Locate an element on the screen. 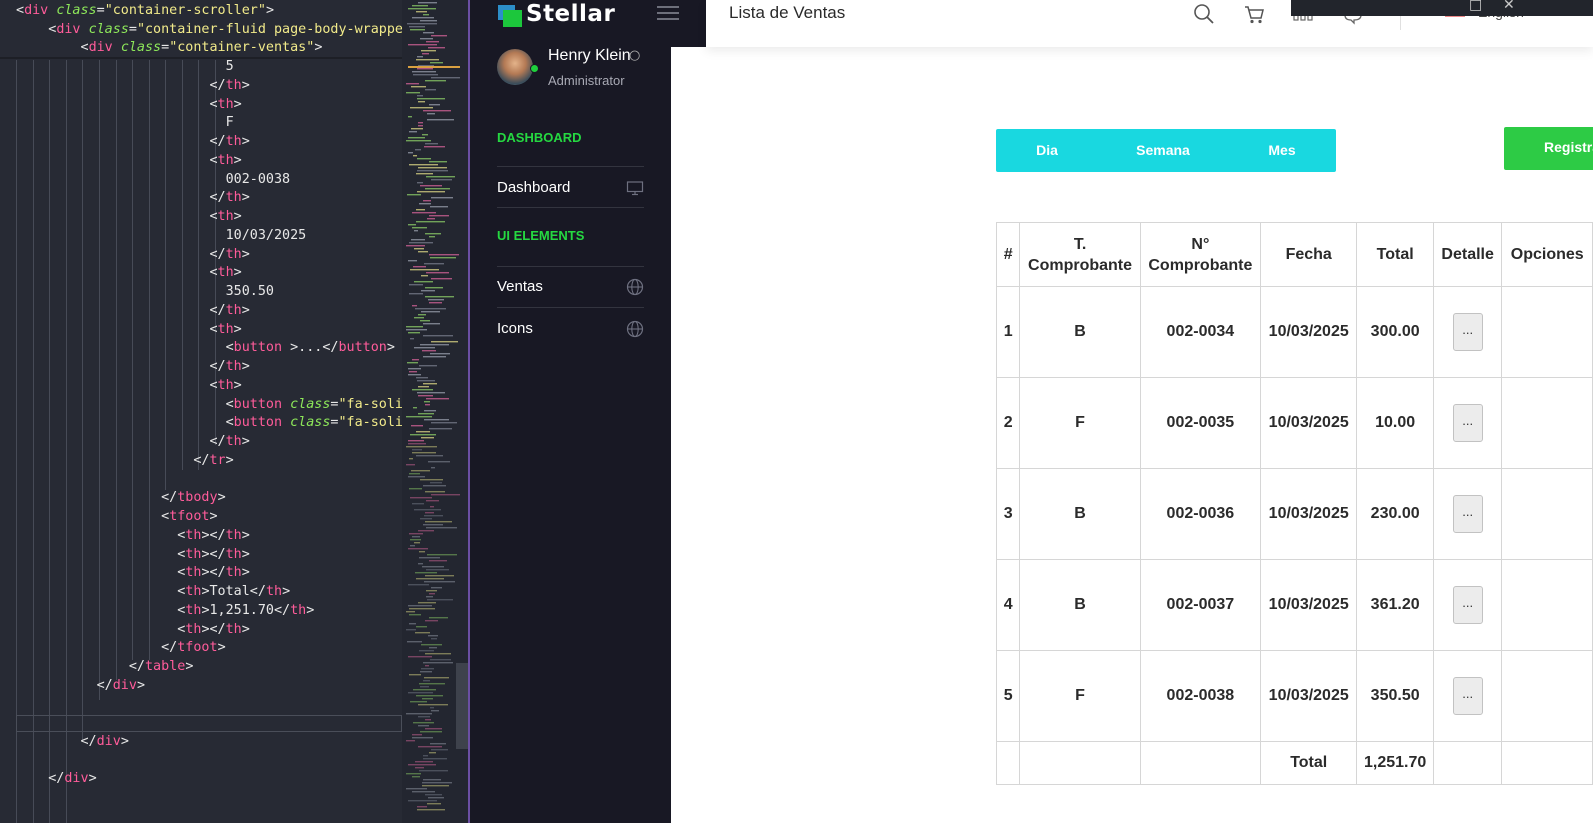 This screenshot has height=823, width=1593. code-line: <div class="container-ventas"> is located at coordinates (169, 47).